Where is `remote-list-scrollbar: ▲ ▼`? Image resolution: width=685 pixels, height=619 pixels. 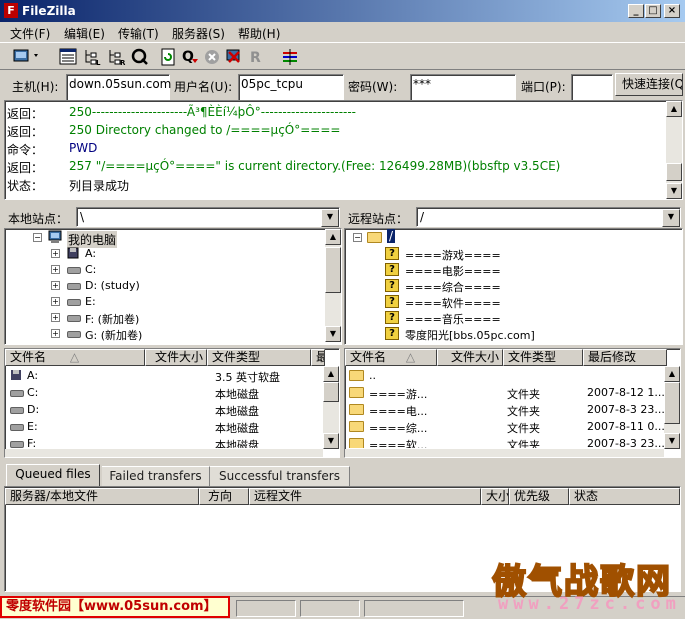
remote-list-scrollbar: ▲ ▼ is located at coordinates (672, 407).